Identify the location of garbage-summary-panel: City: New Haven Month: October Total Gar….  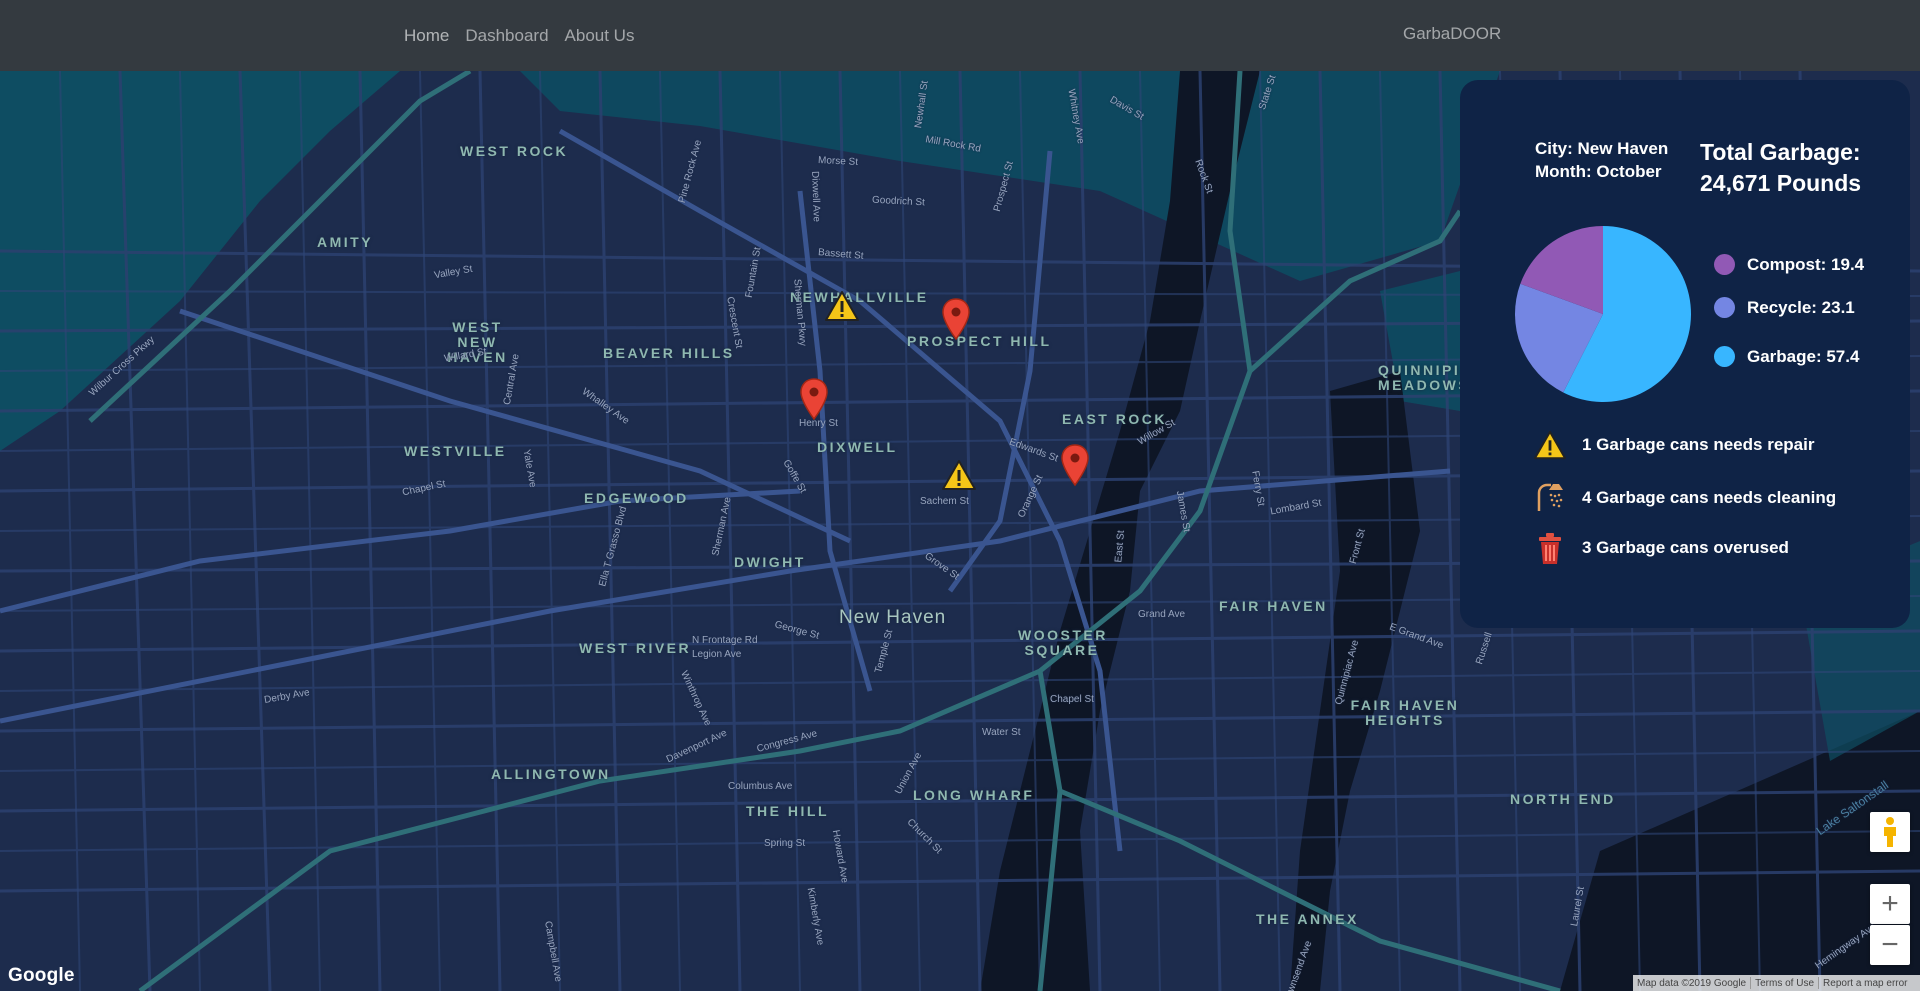
(1685, 354).